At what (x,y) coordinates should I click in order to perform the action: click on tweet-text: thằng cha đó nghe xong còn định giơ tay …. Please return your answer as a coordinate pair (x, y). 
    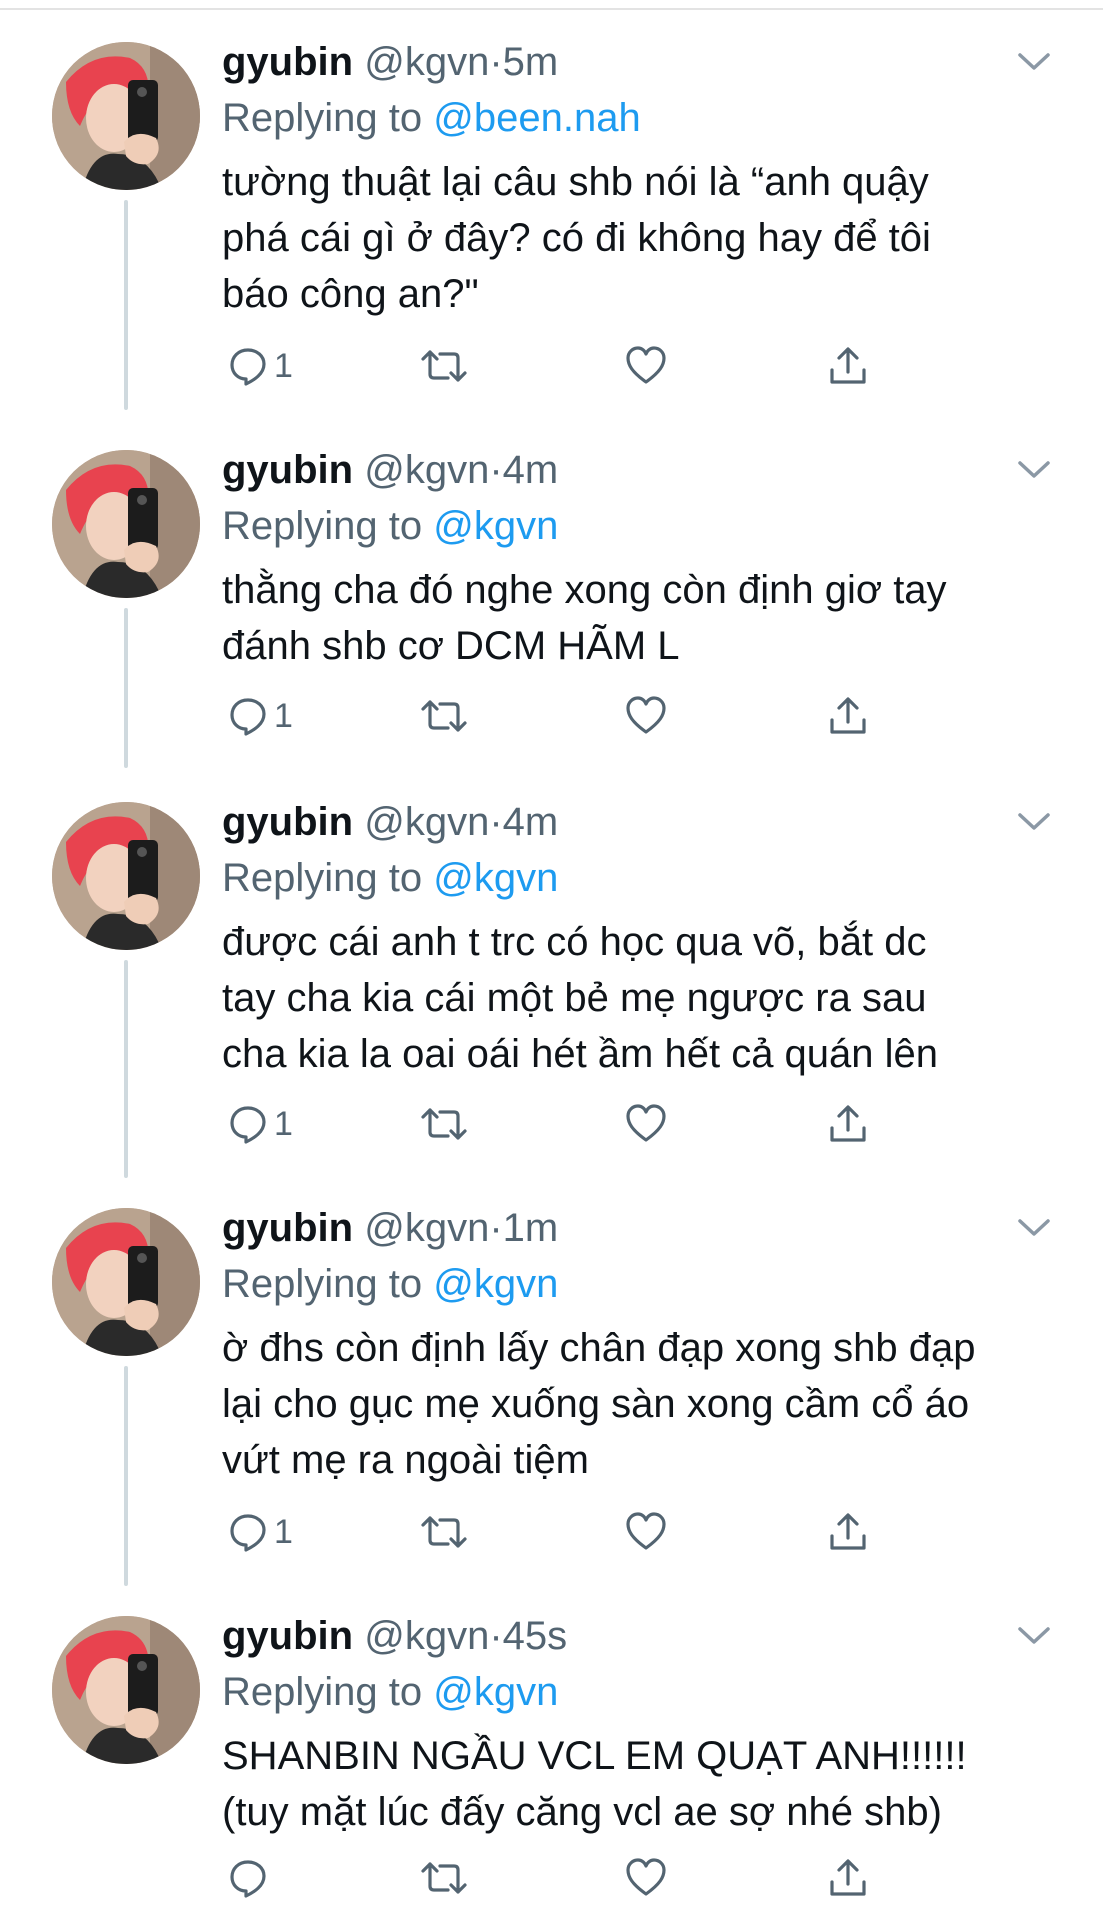
    Looking at the image, I should click on (647, 618).